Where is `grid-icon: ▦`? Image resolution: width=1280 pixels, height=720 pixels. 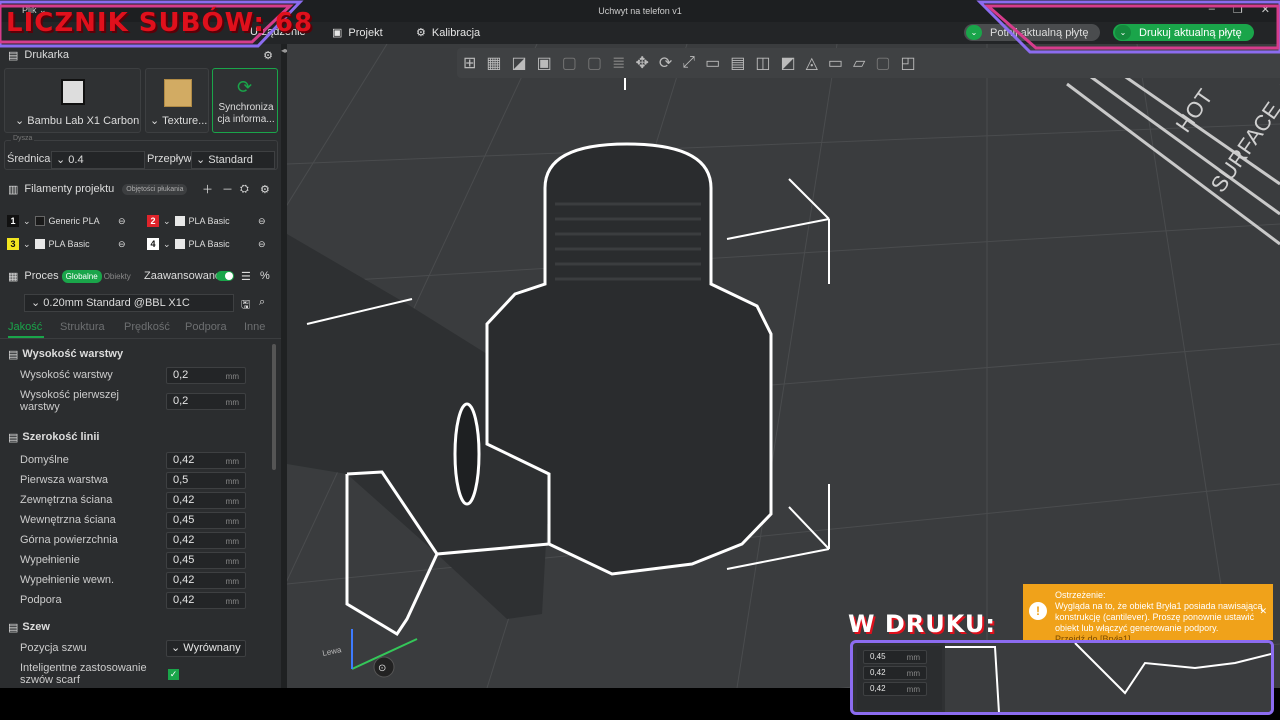 grid-icon: ▦ is located at coordinates (493, 63).